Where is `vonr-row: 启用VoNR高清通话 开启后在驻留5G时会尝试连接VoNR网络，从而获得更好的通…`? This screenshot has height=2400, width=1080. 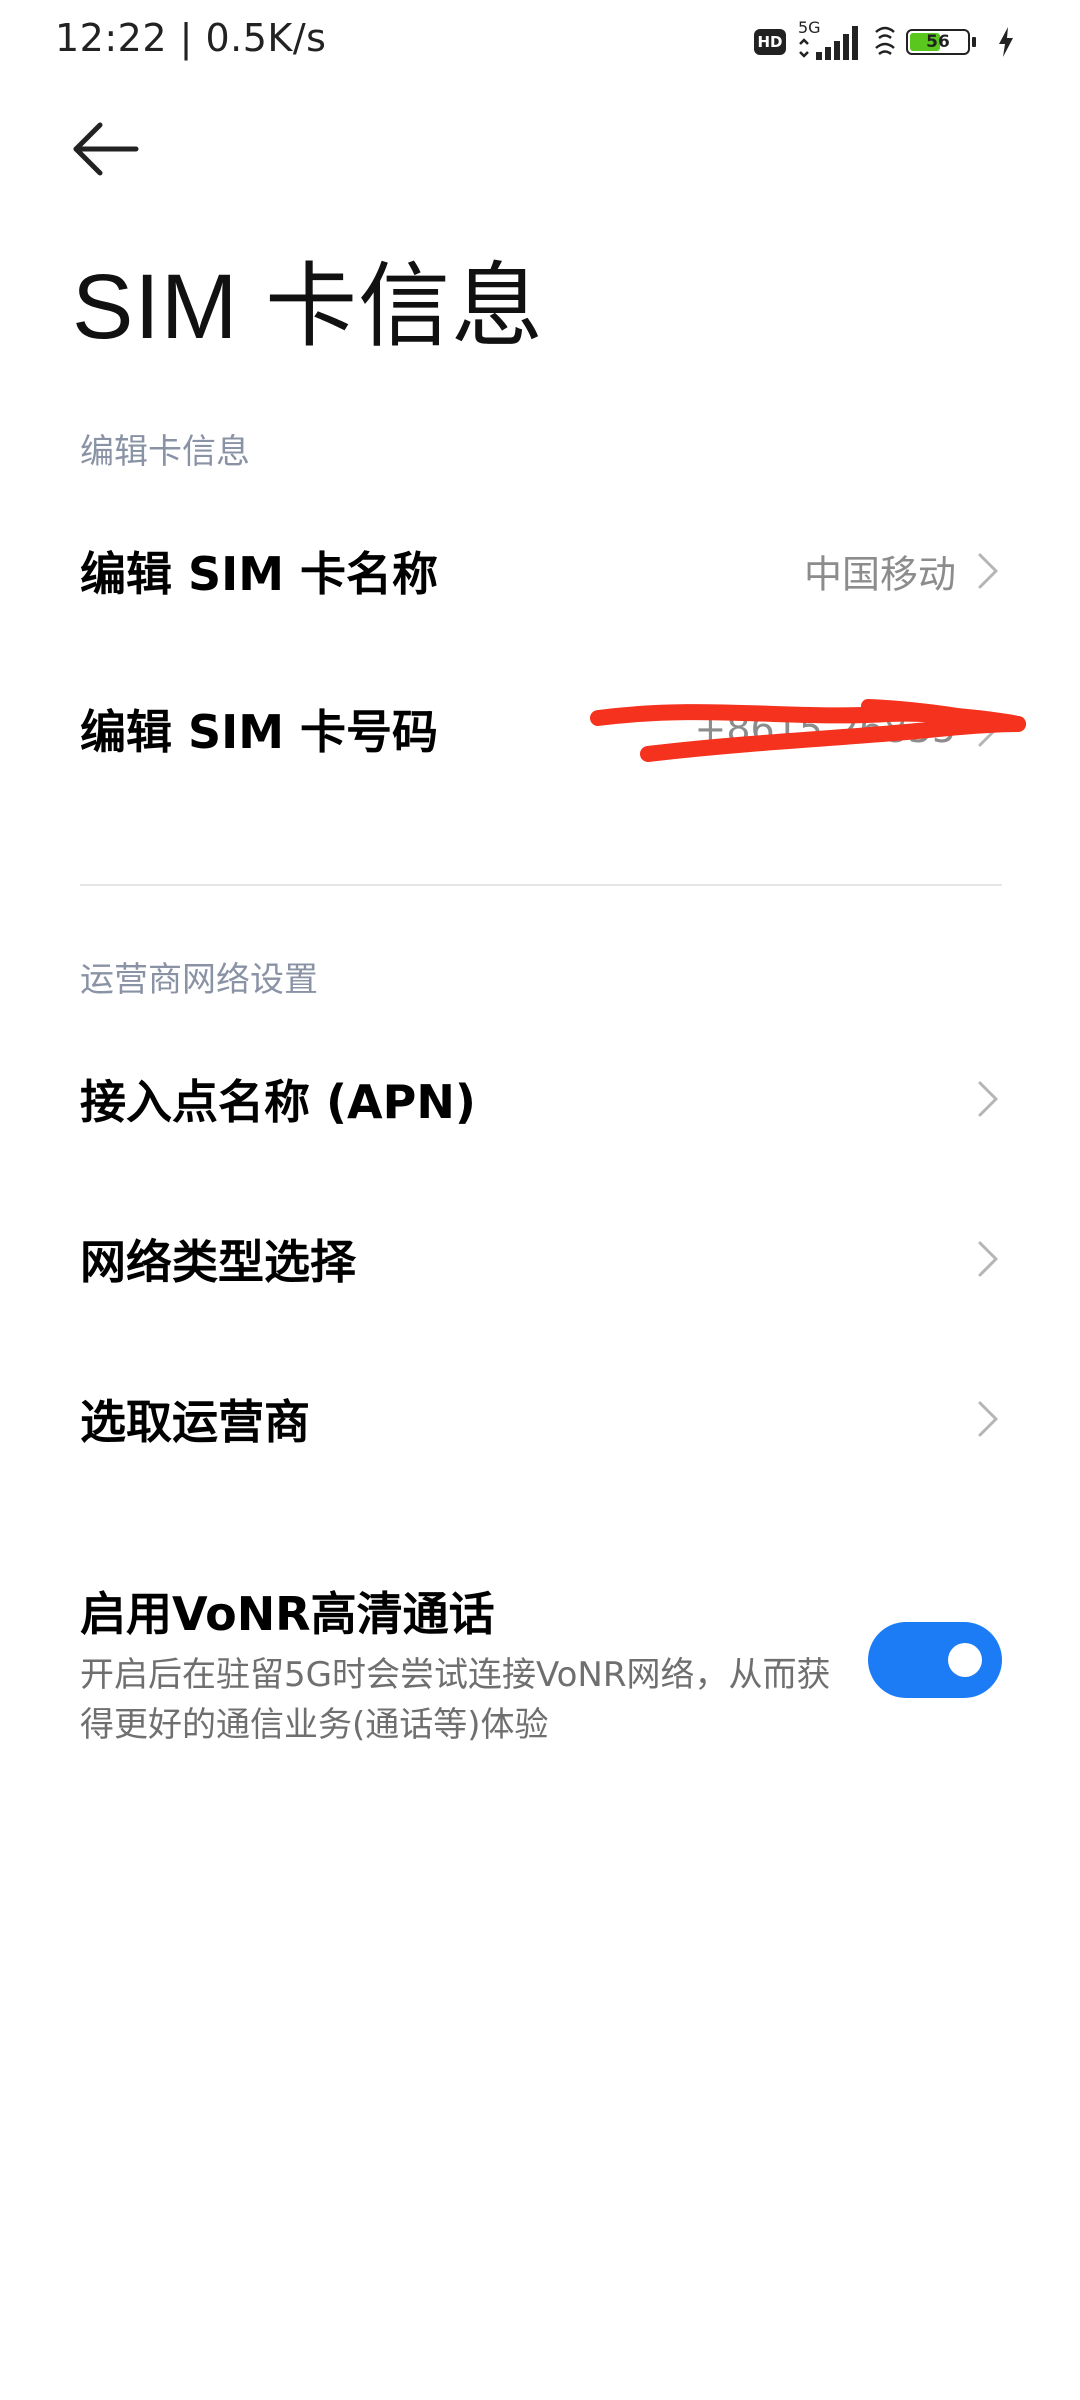 vonr-row: 启用VoNR高清通话 开启后在驻留5G时会尝试连接VoNR网络，从而获得更好的通… is located at coordinates (540, 1660).